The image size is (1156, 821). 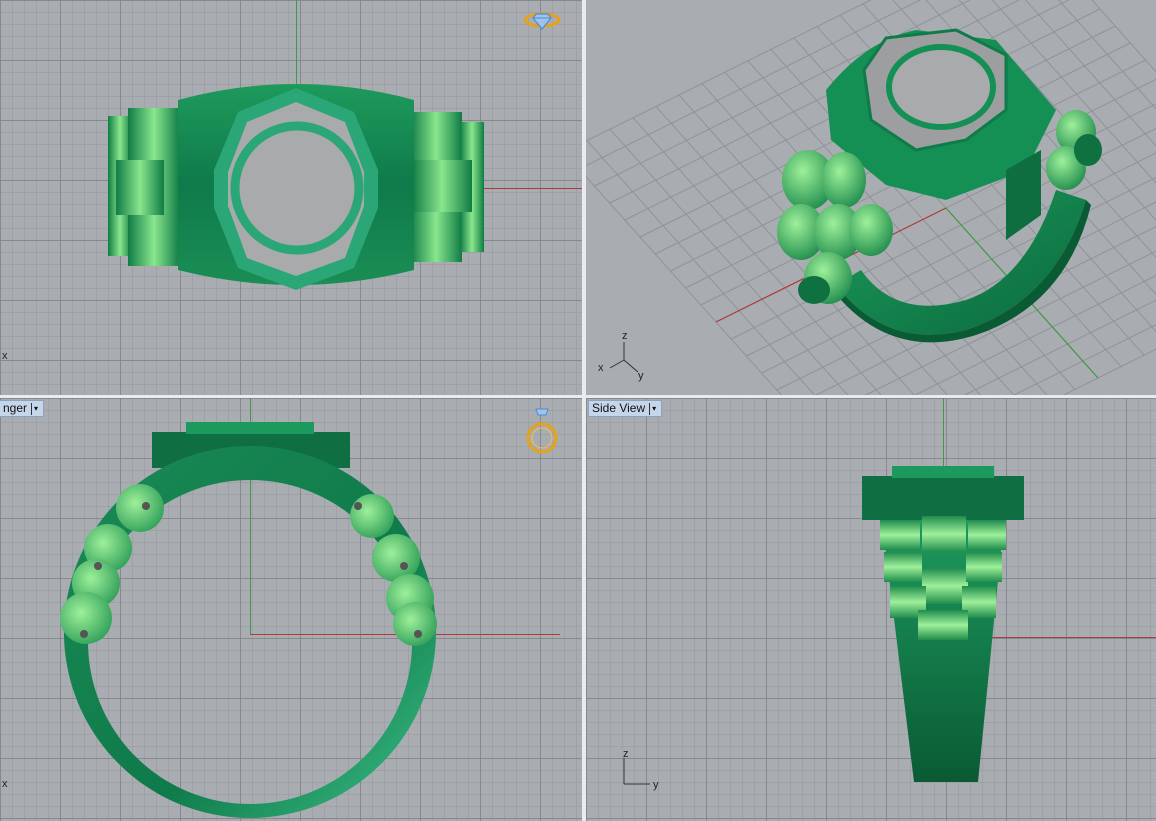 I want to click on viewport-divider-horizontal, so click(x=578, y=396).